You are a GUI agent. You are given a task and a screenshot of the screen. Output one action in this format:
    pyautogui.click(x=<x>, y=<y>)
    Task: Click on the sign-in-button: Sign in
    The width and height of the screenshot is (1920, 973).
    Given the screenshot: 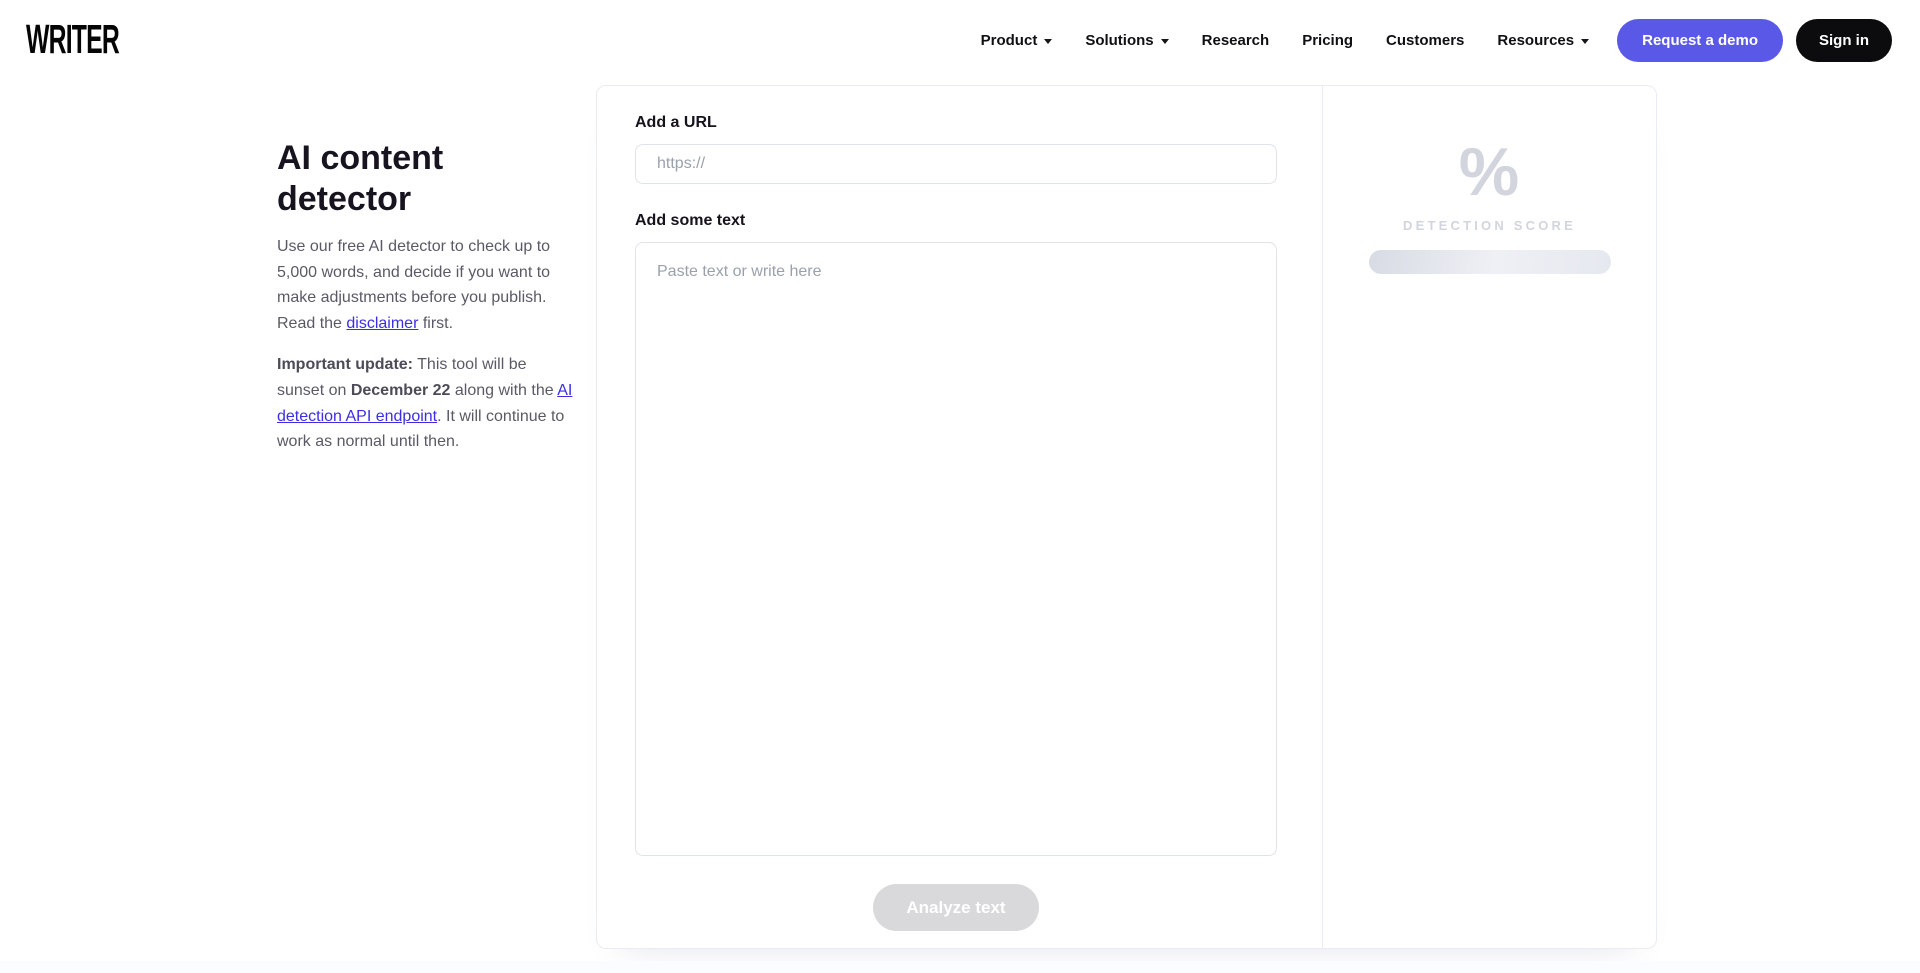 What is the action you would take?
    pyautogui.click(x=1844, y=40)
    